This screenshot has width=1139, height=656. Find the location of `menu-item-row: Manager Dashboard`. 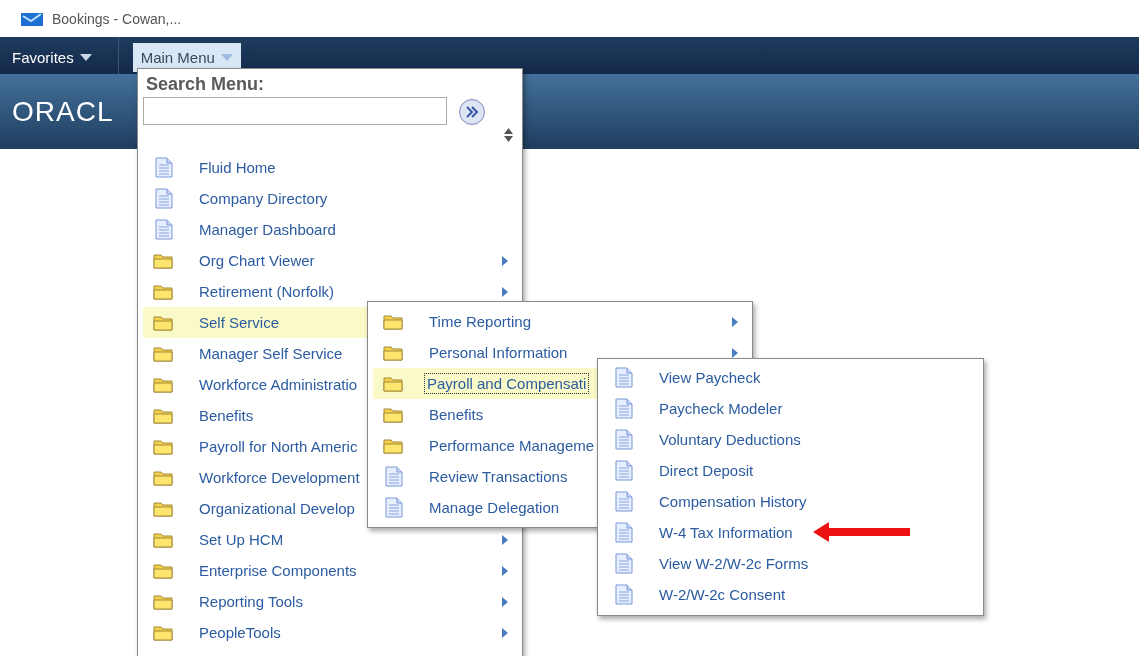

menu-item-row: Manager Dashboard is located at coordinates (330, 229).